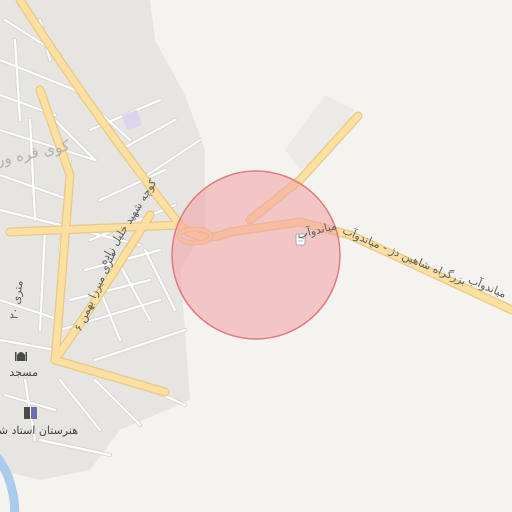  I want to click on highway-label-a: بزرگراه شاهین دژ - میاندوآب, so click(405, 255).